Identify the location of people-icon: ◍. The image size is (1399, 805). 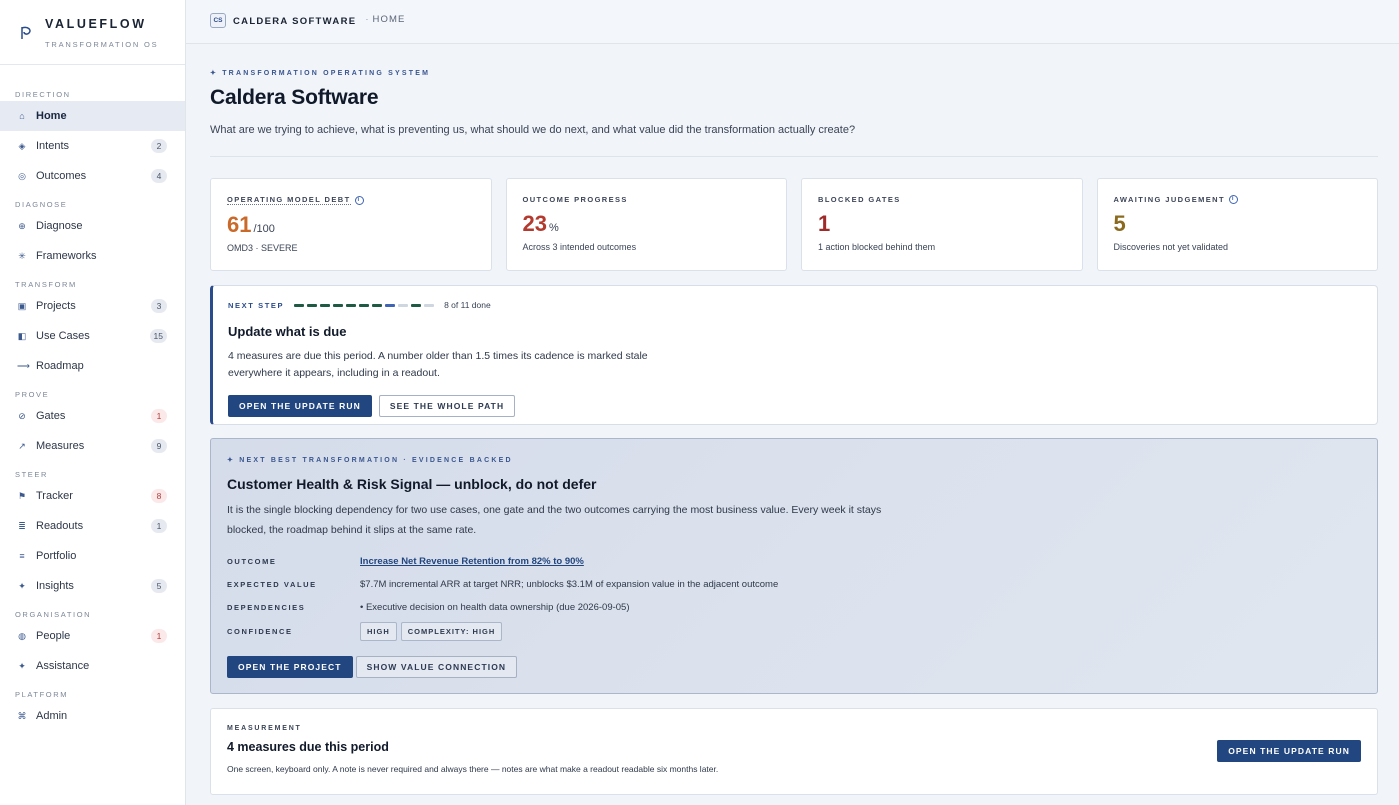
(22, 635).